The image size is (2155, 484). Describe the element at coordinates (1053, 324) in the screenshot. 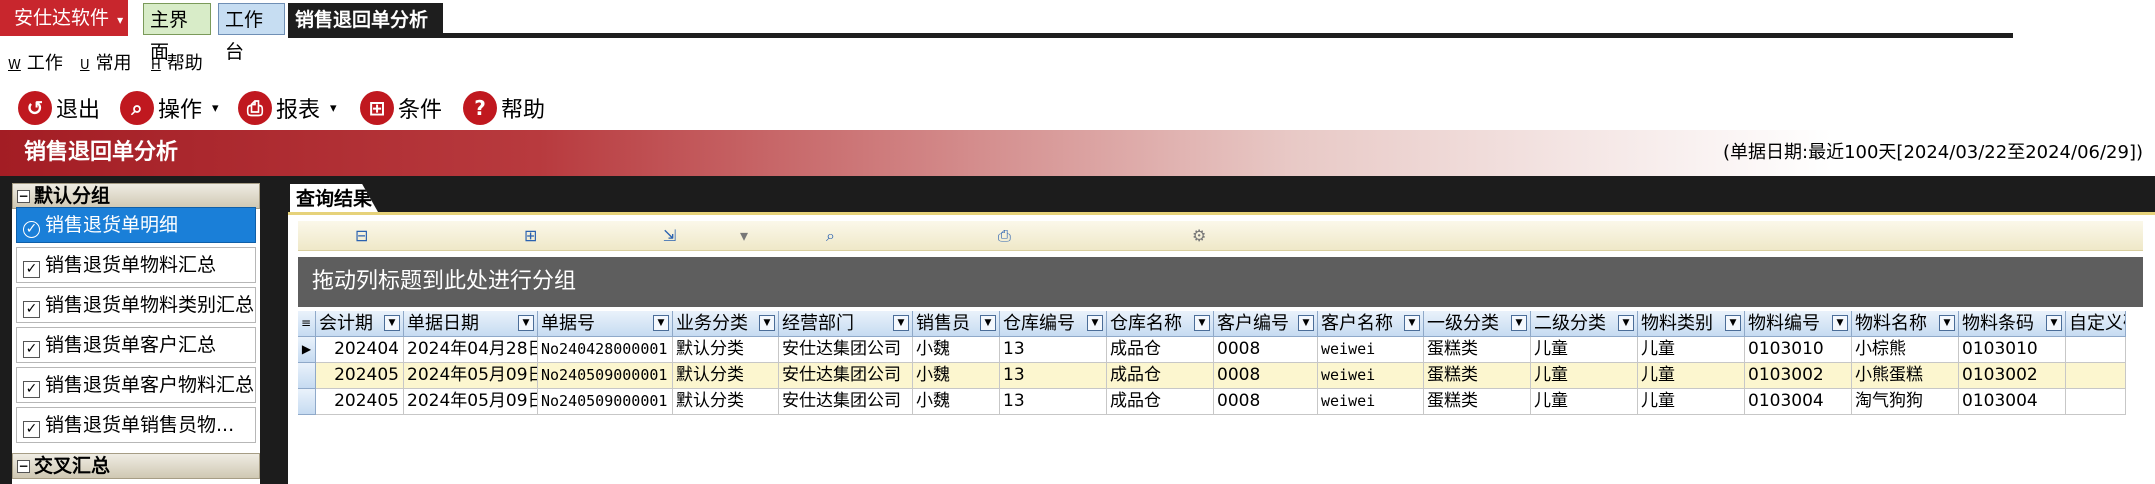

I see `column-header-warehouse-code: 仓库编号 ▼` at that location.